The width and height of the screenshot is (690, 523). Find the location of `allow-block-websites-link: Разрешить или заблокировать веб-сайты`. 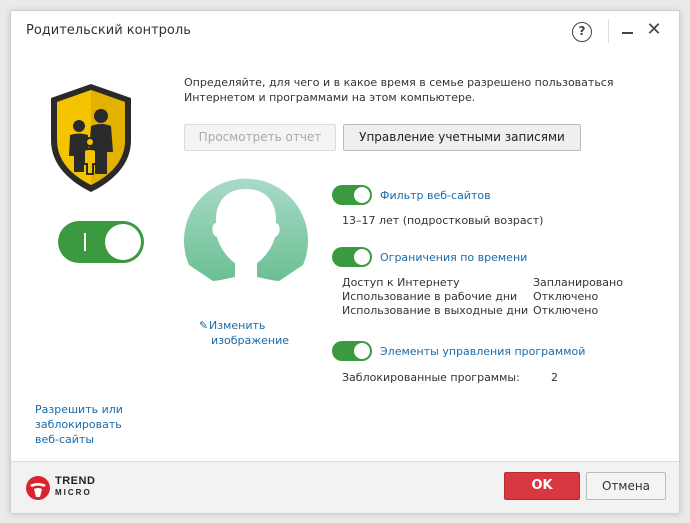

allow-block-websites-link: Разрешить или заблокировать веб-сайты is located at coordinates (79, 424).